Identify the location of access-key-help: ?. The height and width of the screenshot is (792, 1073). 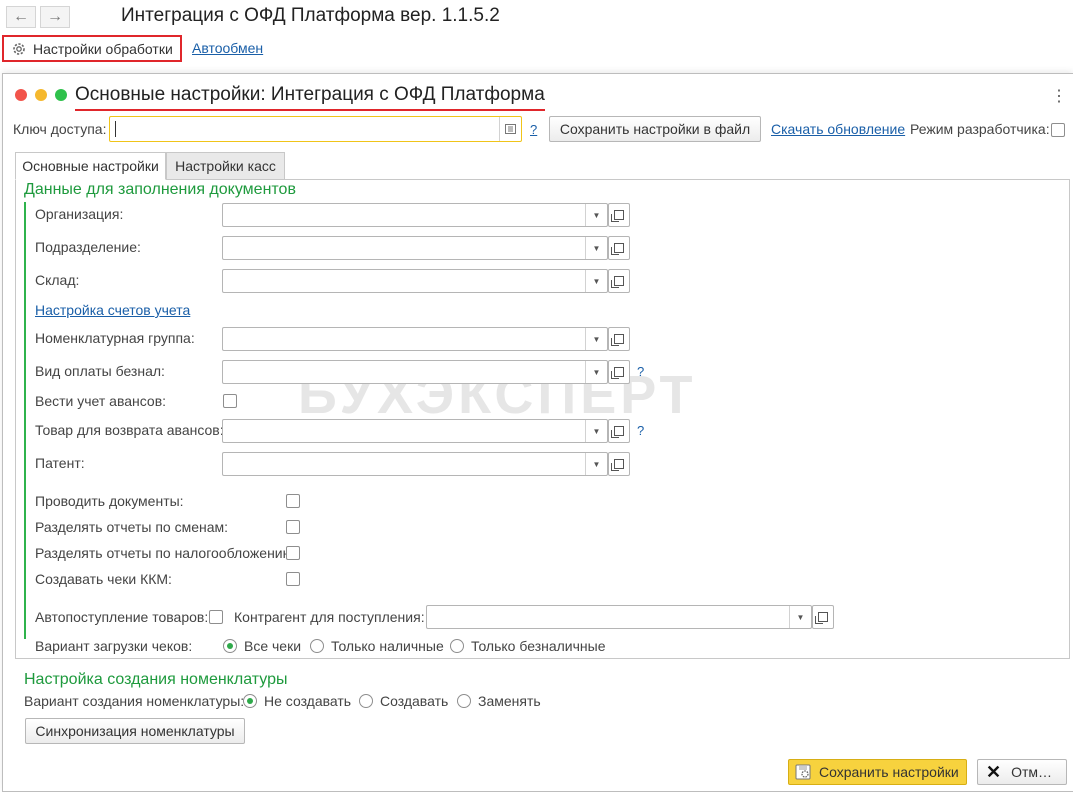
(533, 129).